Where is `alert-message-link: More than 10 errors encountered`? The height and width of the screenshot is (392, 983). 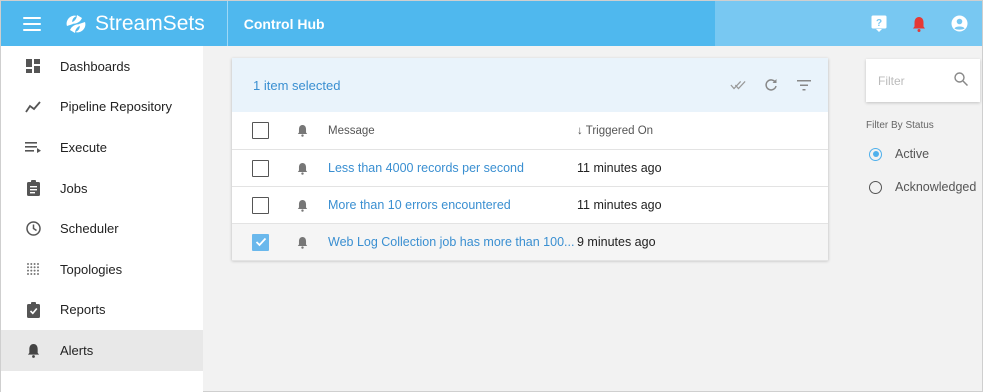
alert-message-link: More than 10 errors encountered is located at coordinates (419, 205).